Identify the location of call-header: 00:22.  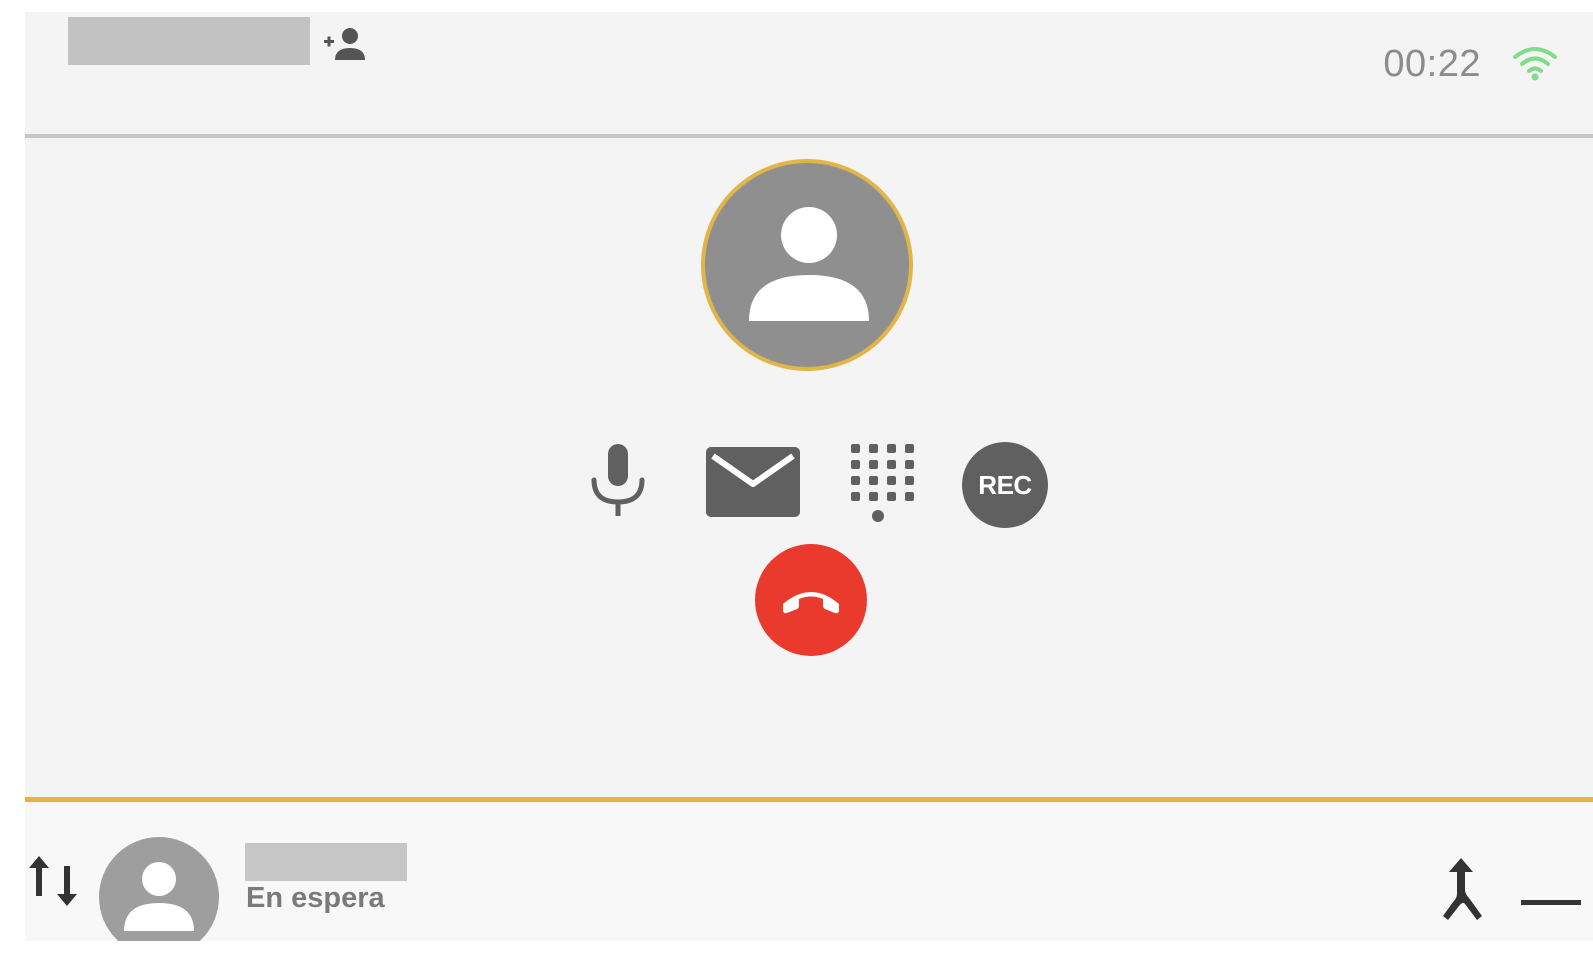
(809, 73).